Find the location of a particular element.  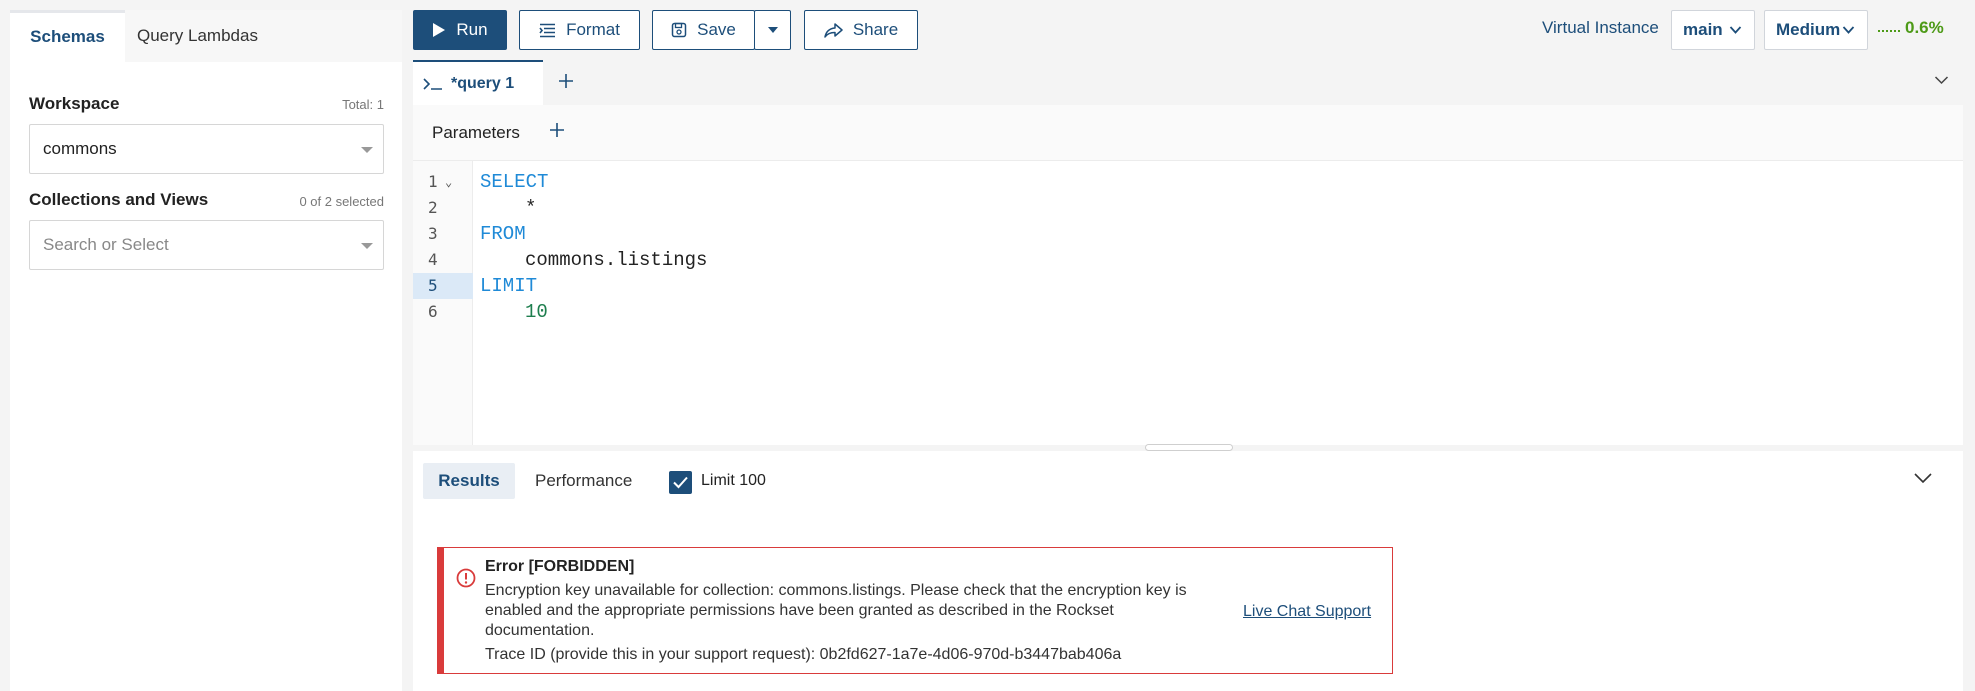

line-number-gutter: 1 ⌄ 2 3 4 5 6 is located at coordinates (443, 303).